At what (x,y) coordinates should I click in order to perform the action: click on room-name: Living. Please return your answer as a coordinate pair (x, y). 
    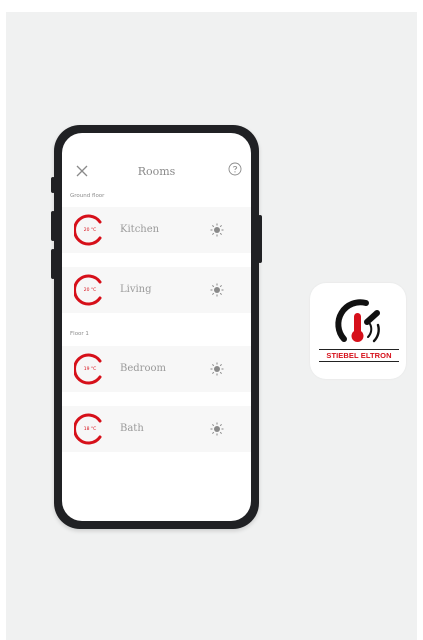
    Looking at the image, I should click on (136, 289).